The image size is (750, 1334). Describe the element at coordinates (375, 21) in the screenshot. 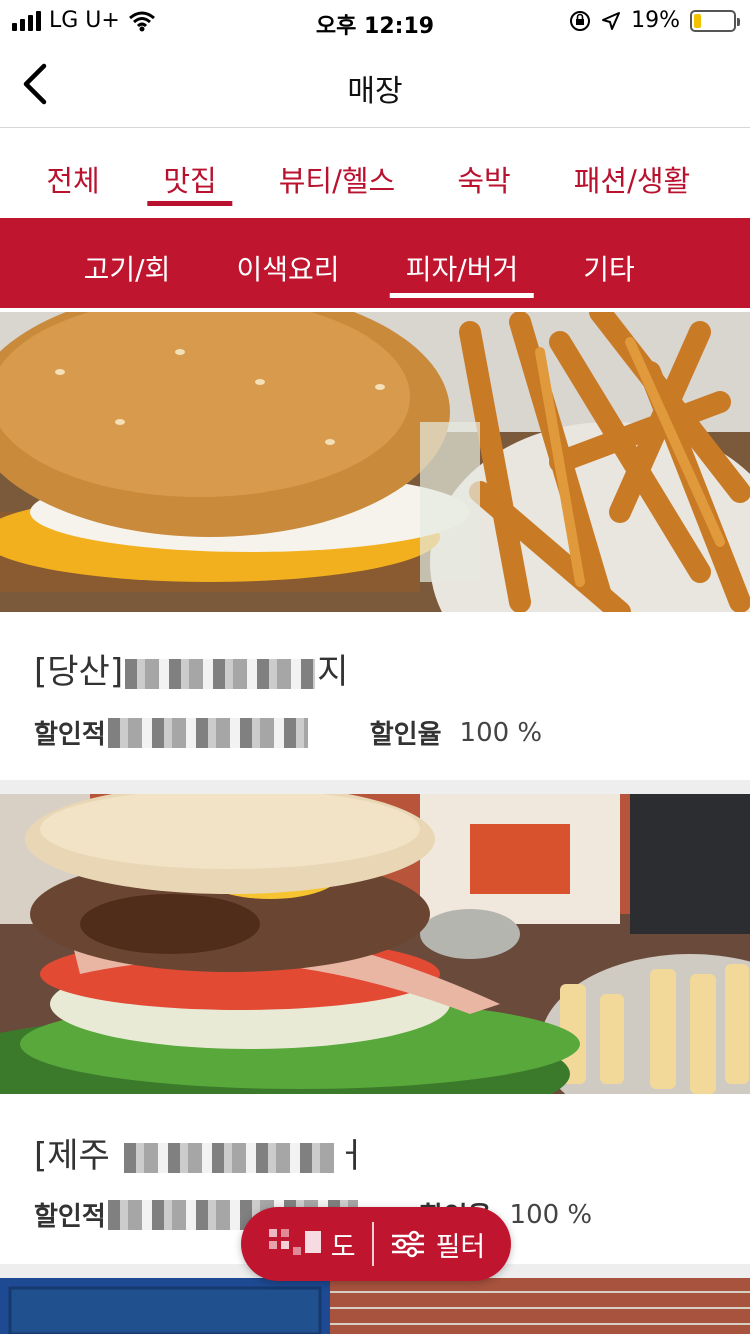

I see `status-bar: LG U+ 오후 12:19 19%` at that location.